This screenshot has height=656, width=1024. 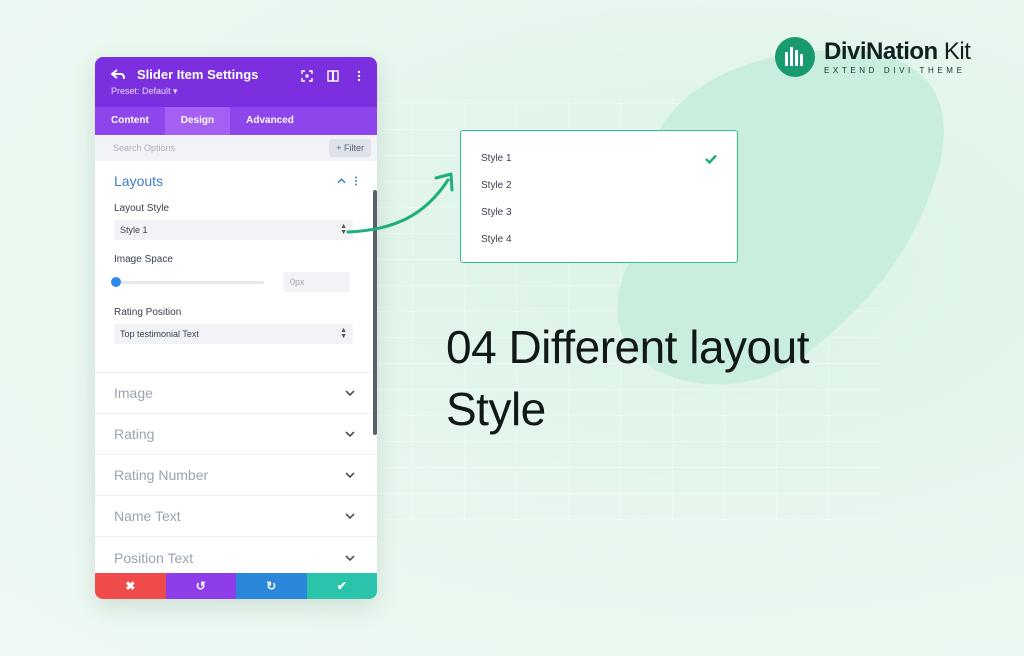 What do you see at coordinates (236, 557) in the screenshot?
I see `section-position-text: Position Text` at bounding box center [236, 557].